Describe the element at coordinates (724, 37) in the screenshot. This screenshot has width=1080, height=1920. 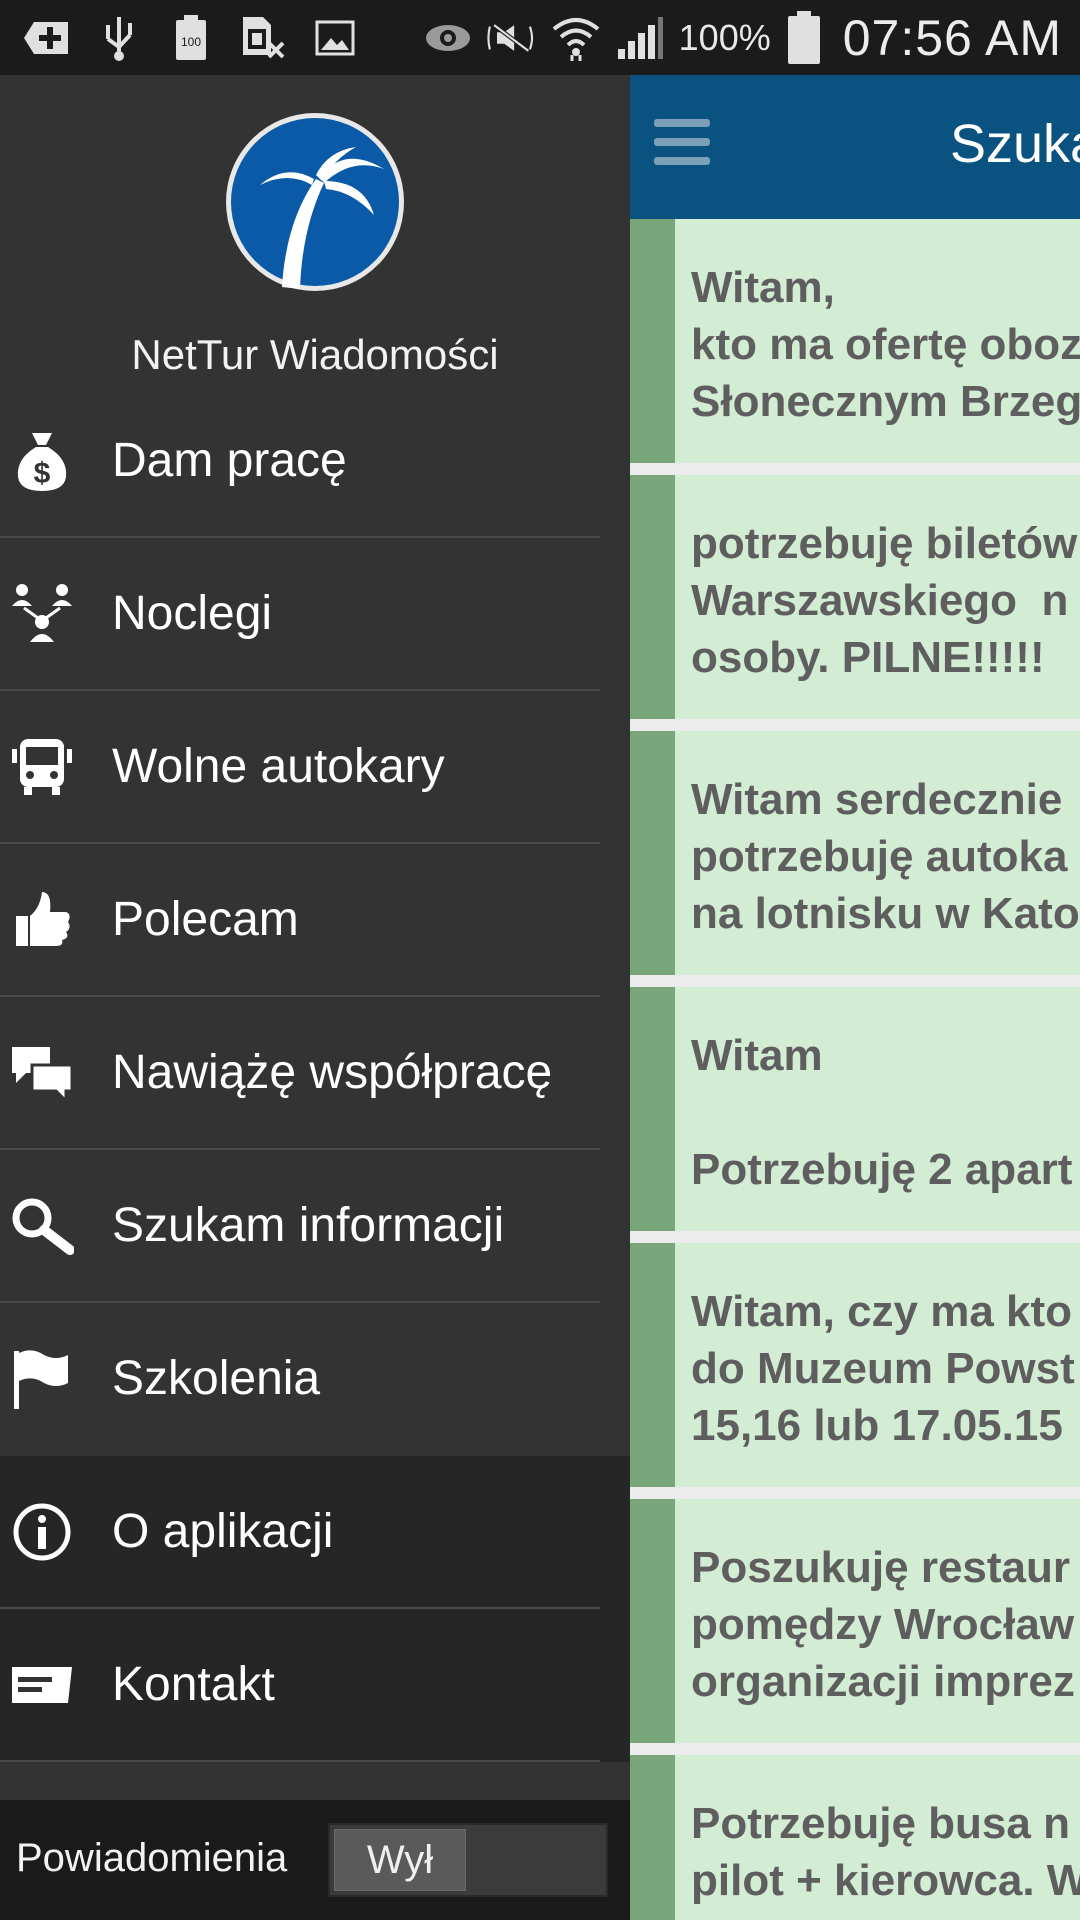
I see `battery-percent: 100%` at that location.